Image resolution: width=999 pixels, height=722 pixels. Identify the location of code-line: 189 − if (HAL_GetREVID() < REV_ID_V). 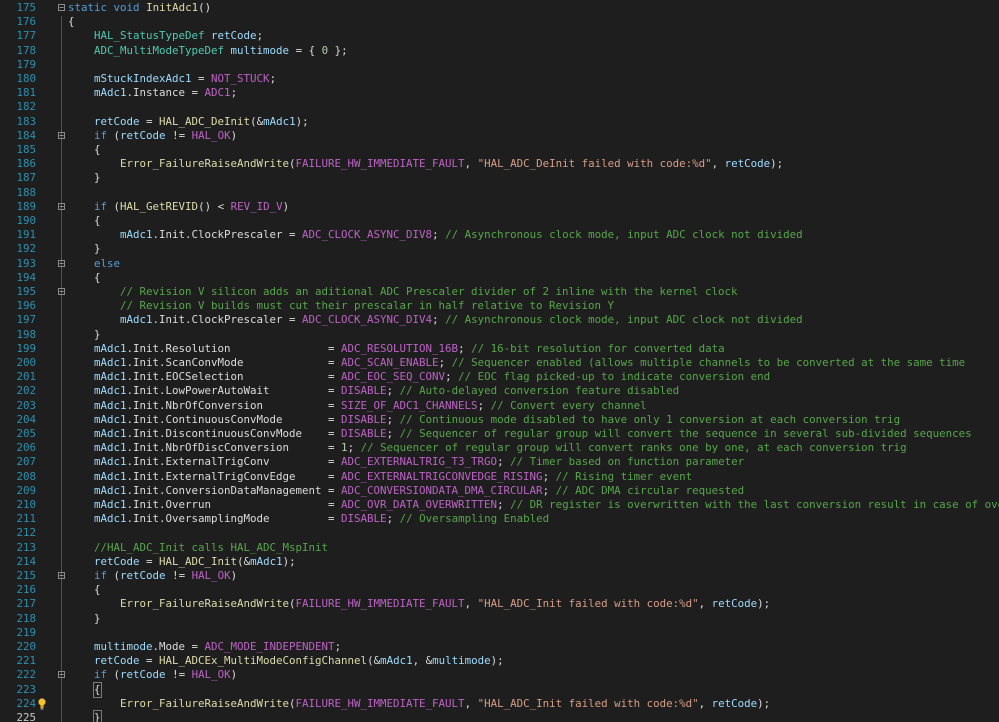
(499, 207).